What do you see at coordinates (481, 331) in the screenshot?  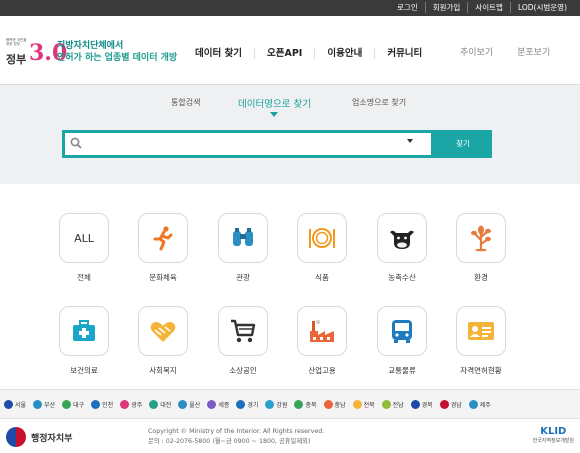 I see `id-card-icon` at bounding box center [481, 331].